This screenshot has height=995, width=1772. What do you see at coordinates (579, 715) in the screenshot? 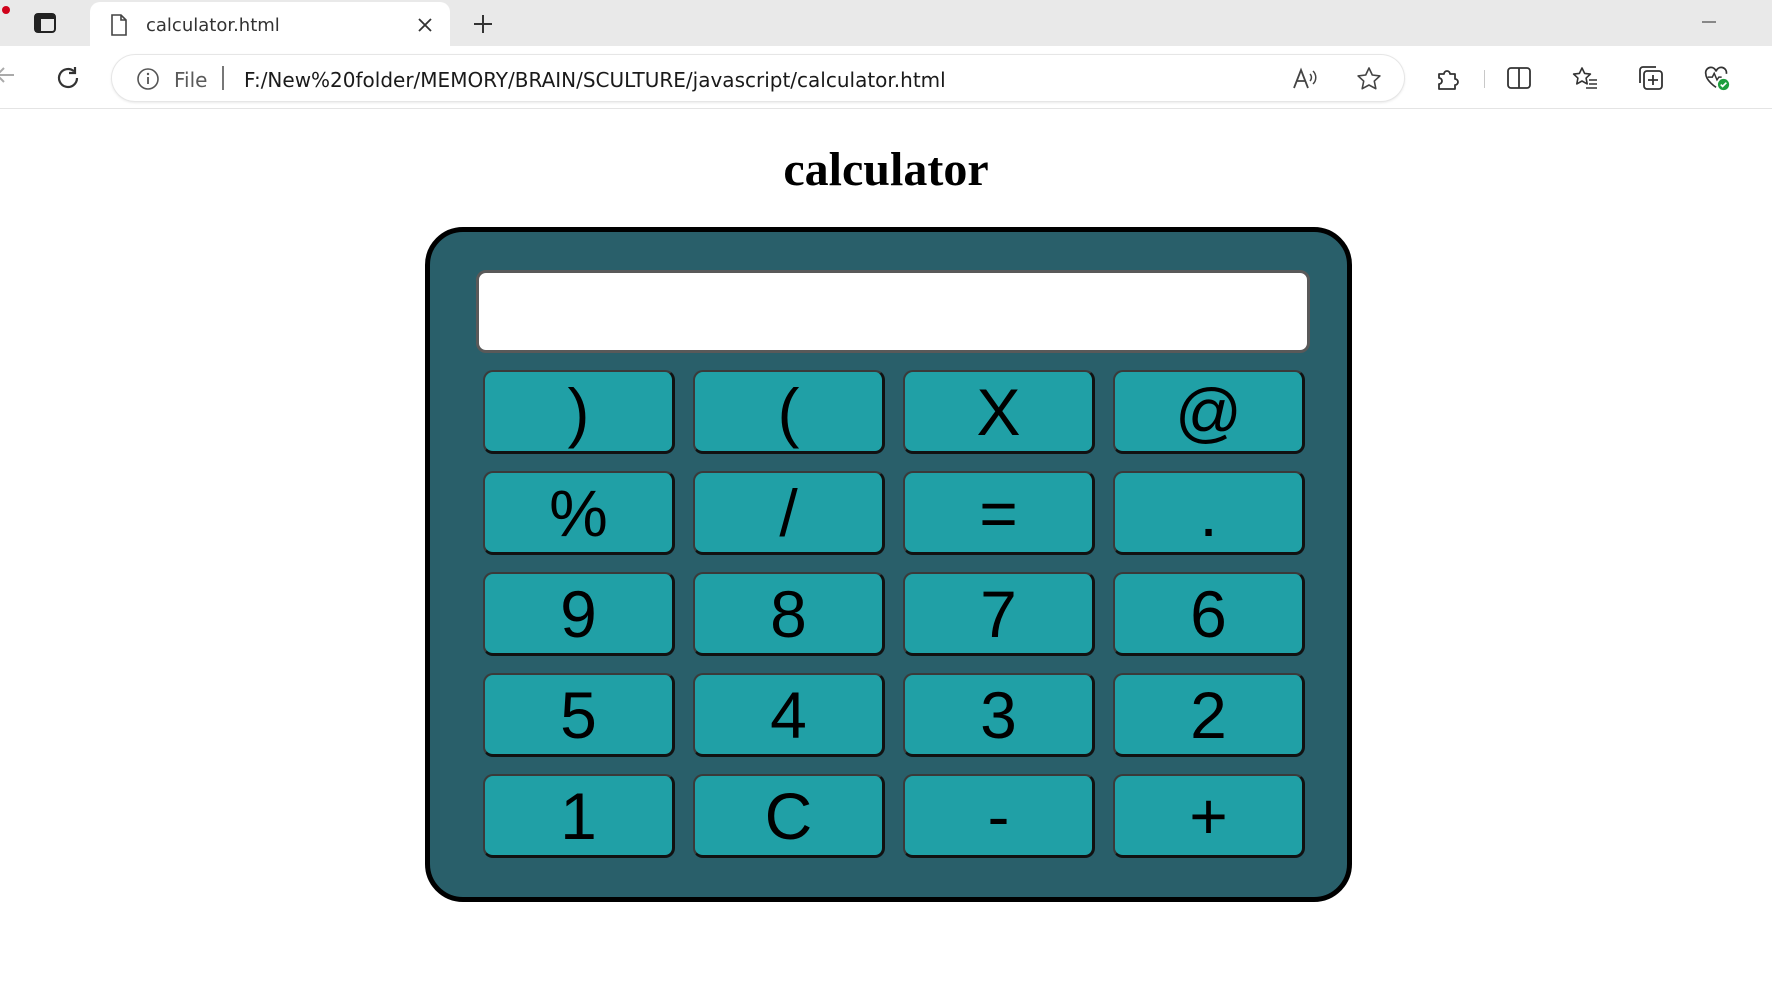
I see `key-5: 5` at bounding box center [579, 715].